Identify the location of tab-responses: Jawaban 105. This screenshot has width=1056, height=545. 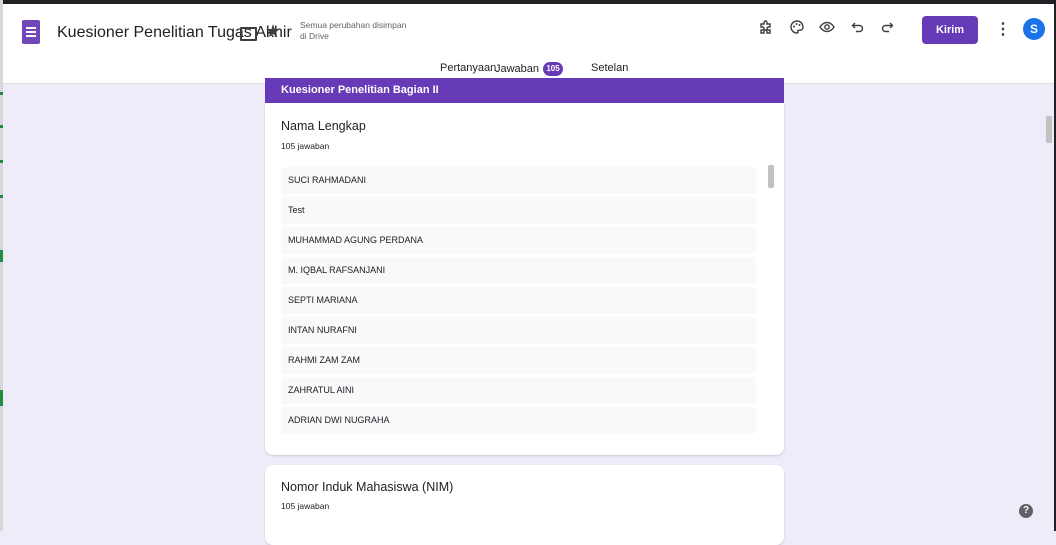
(529, 69).